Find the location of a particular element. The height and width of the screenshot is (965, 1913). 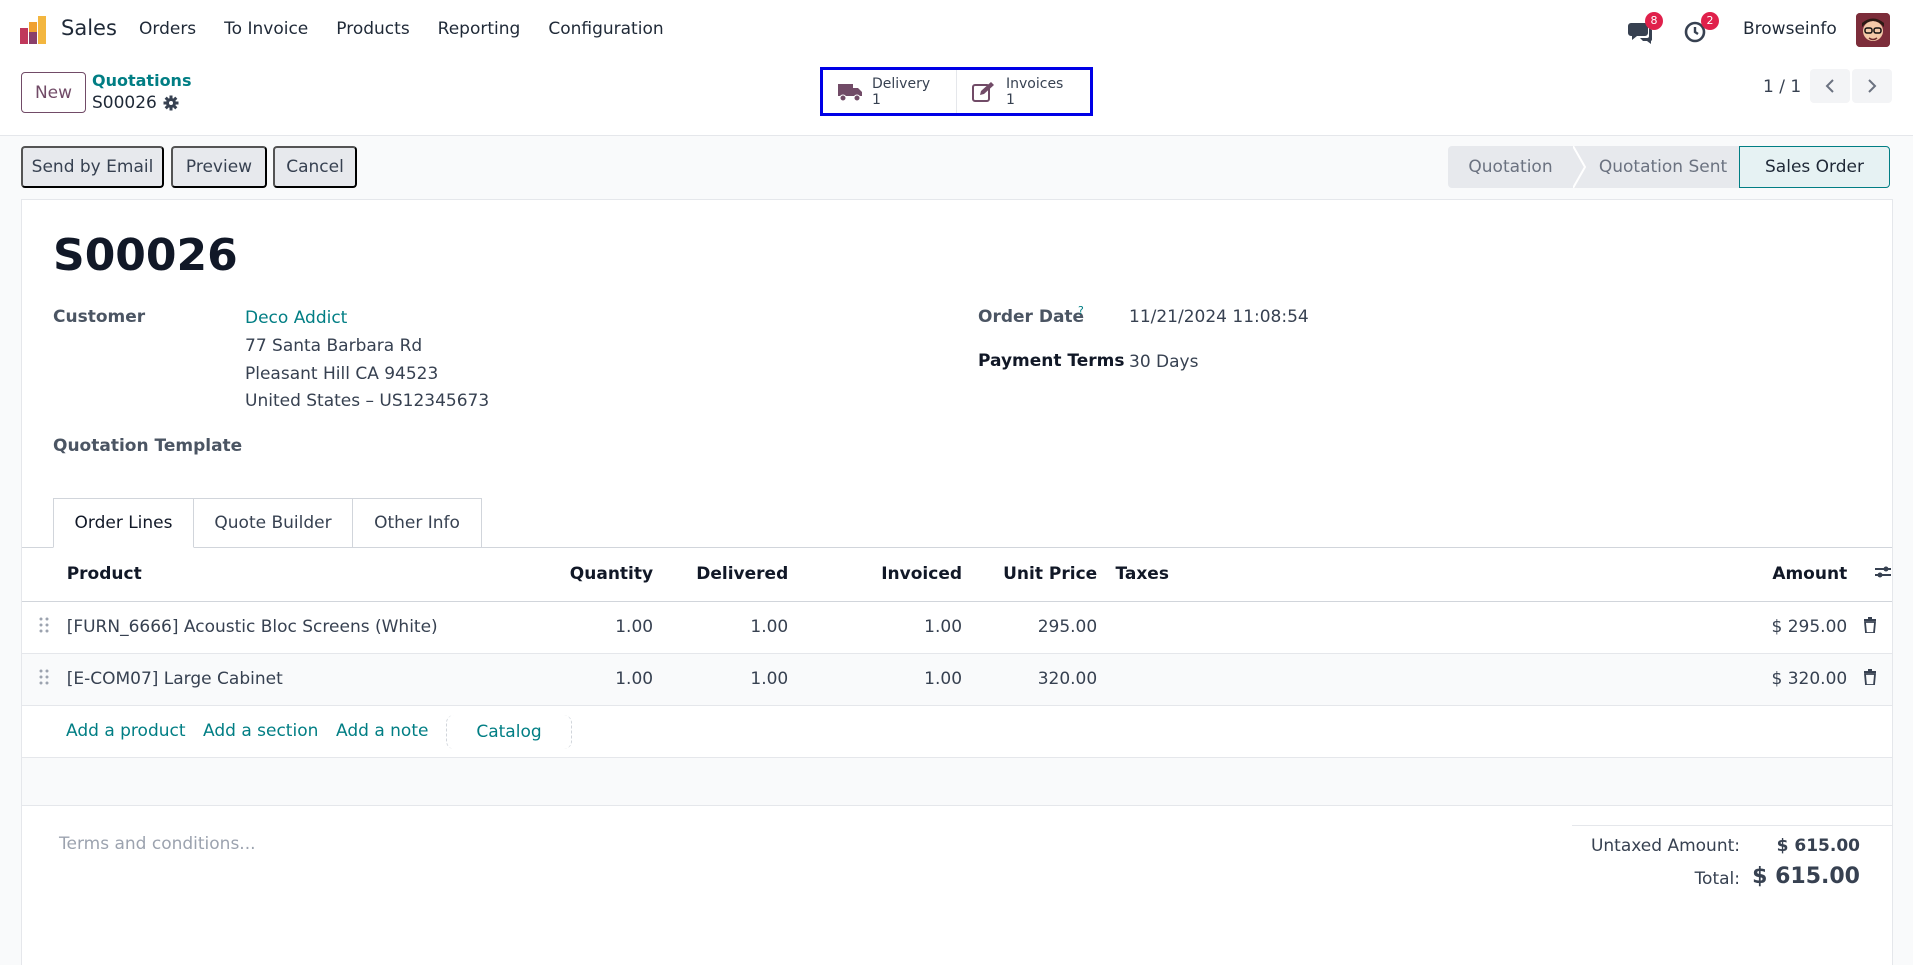

order-date-help: ? is located at coordinates (1081, 310).